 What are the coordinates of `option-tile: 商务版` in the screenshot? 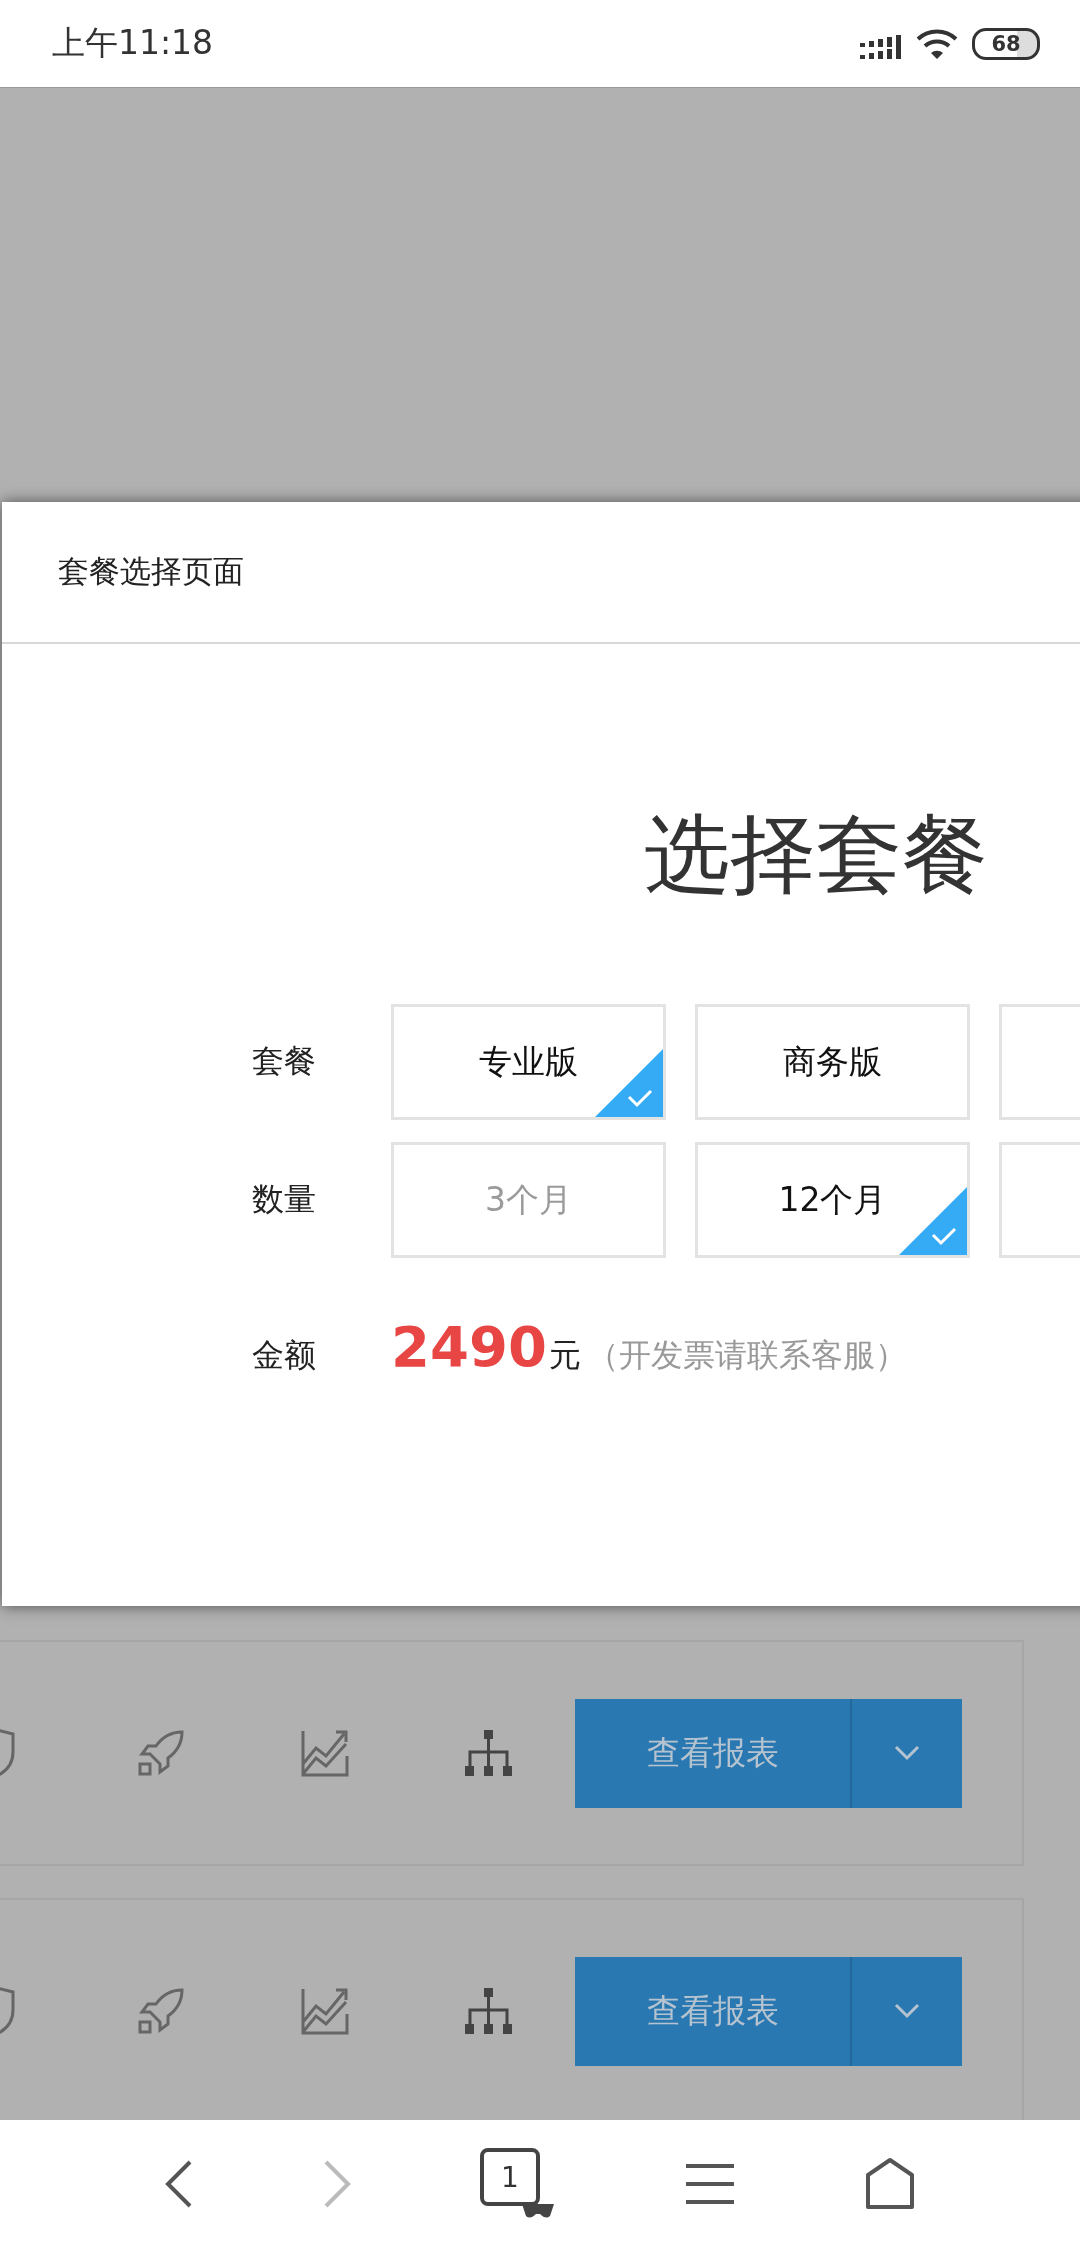 It's located at (832, 1062).